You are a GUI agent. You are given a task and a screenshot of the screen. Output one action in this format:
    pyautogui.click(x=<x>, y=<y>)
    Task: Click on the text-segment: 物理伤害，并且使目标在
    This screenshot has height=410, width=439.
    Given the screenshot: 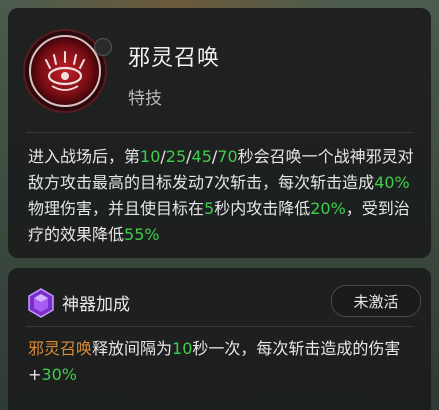 What is the action you would take?
    pyautogui.click(x=116, y=208)
    